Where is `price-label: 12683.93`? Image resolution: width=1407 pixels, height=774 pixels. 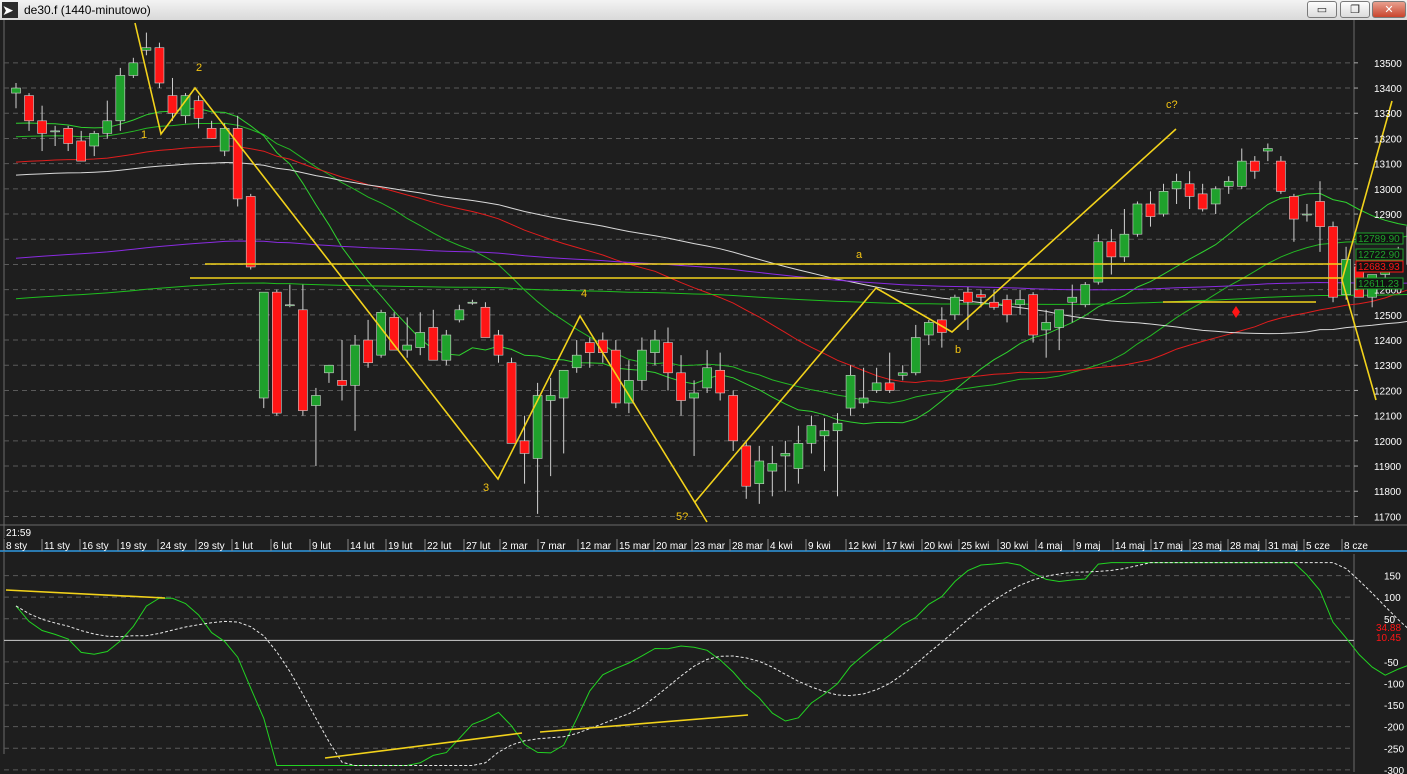
price-label: 12683.93 is located at coordinates (1379, 267).